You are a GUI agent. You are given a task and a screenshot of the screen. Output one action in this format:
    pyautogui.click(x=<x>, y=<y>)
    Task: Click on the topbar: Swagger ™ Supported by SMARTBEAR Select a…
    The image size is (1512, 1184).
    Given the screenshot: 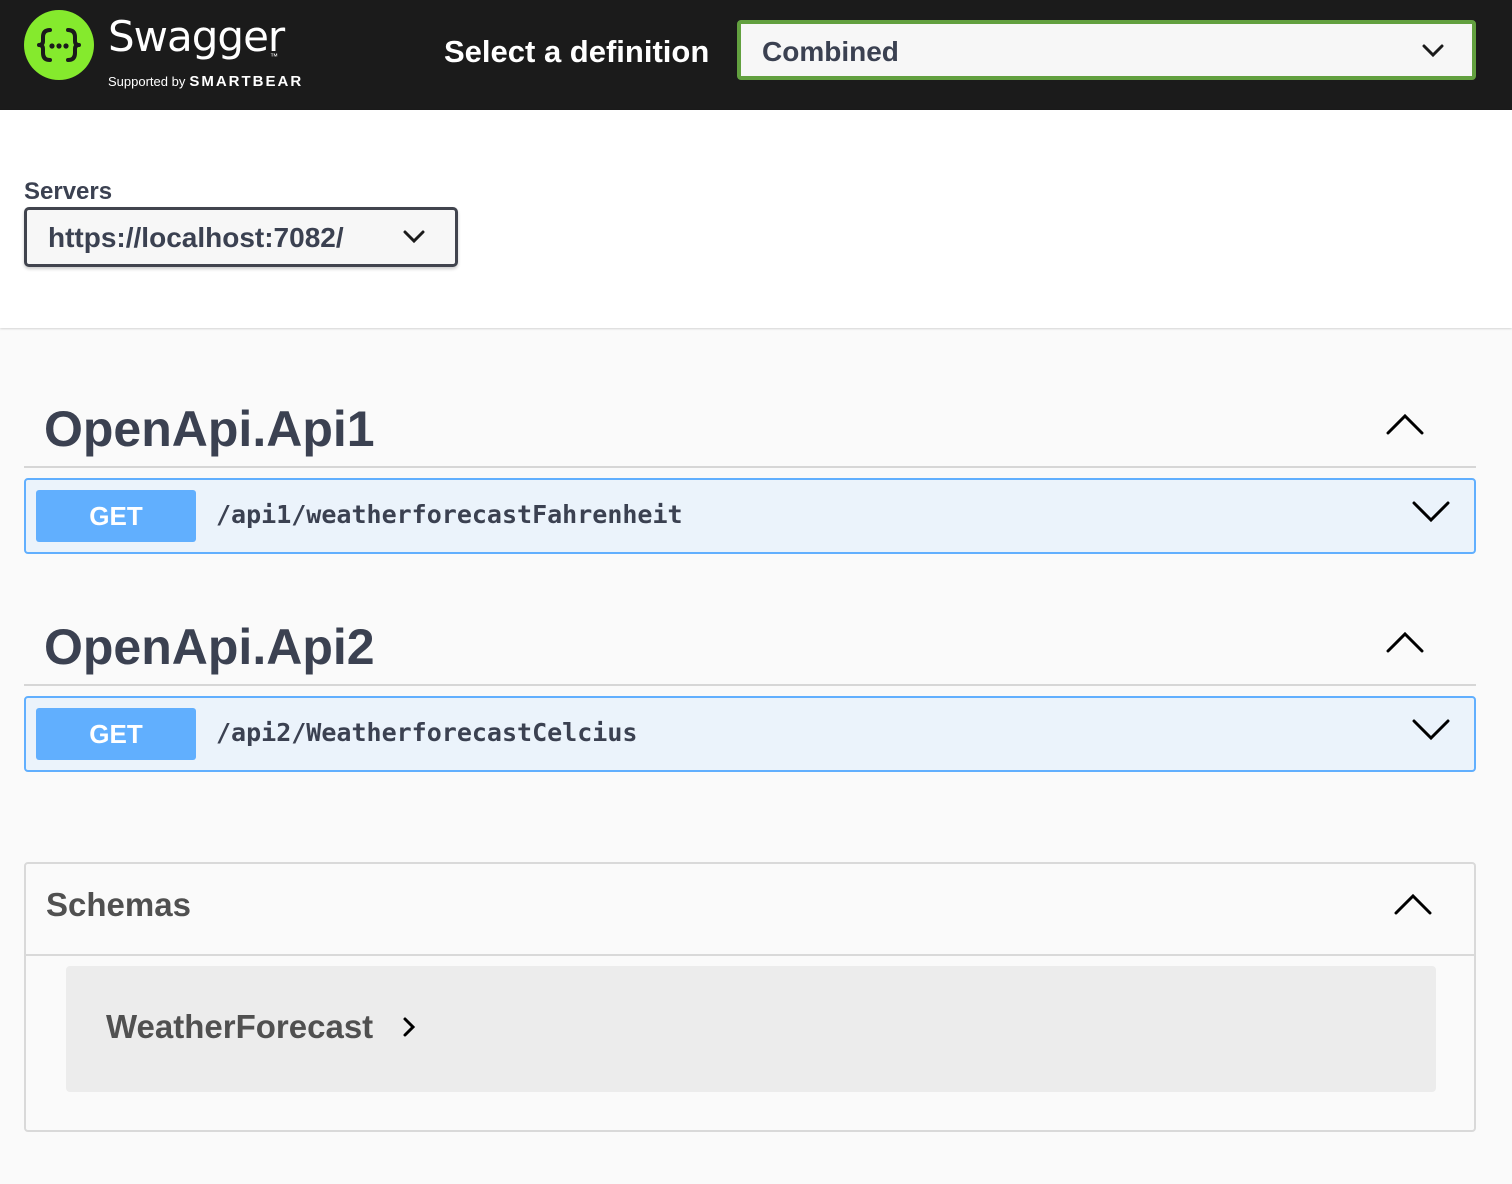 What is the action you would take?
    pyautogui.click(x=756, y=55)
    